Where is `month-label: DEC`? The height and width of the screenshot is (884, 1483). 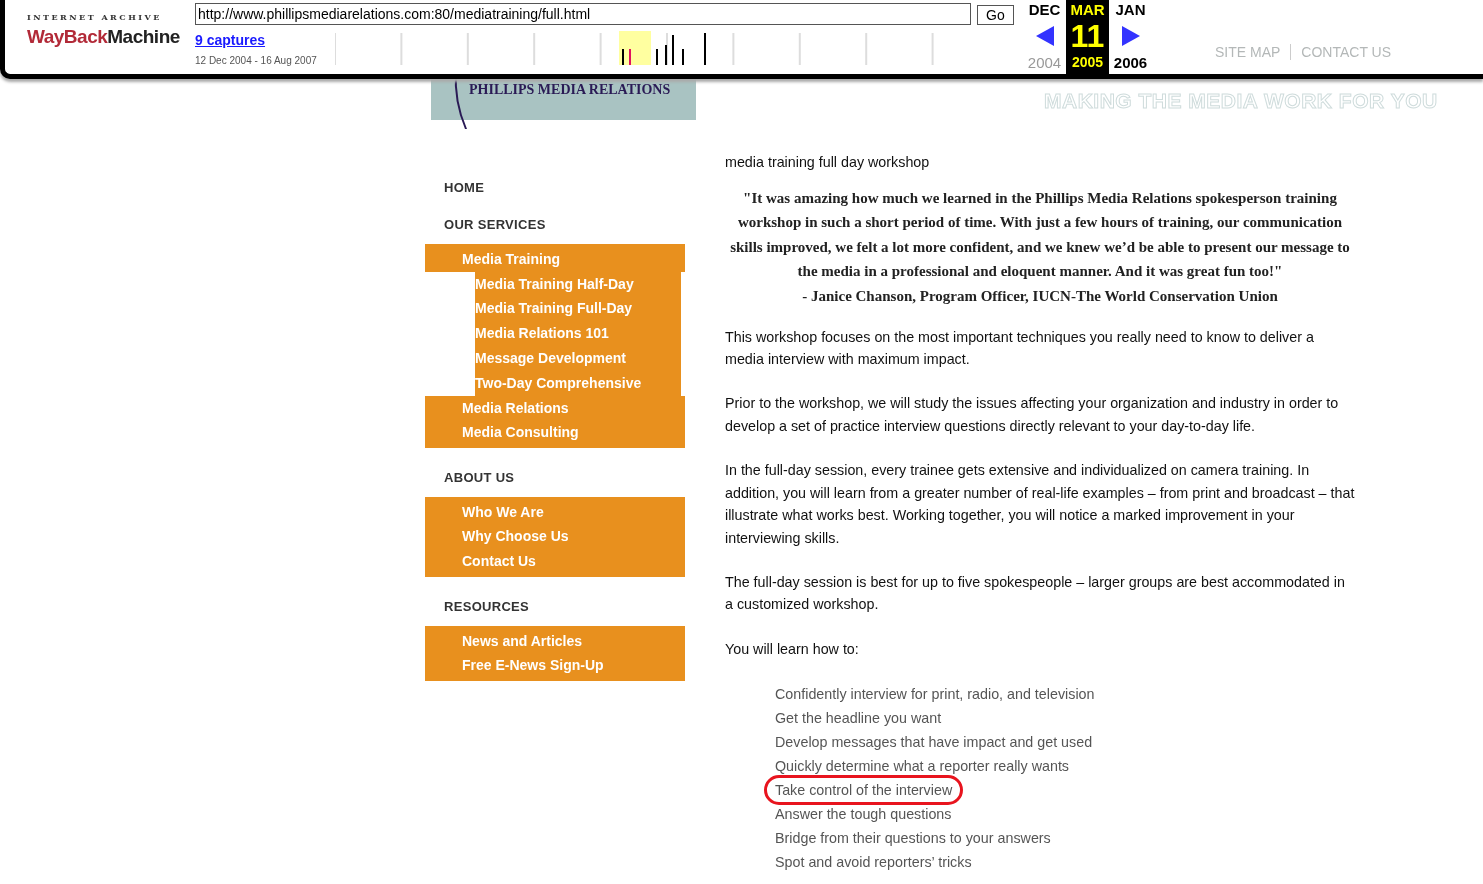
month-label: DEC is located at coordinates (1044, 9).